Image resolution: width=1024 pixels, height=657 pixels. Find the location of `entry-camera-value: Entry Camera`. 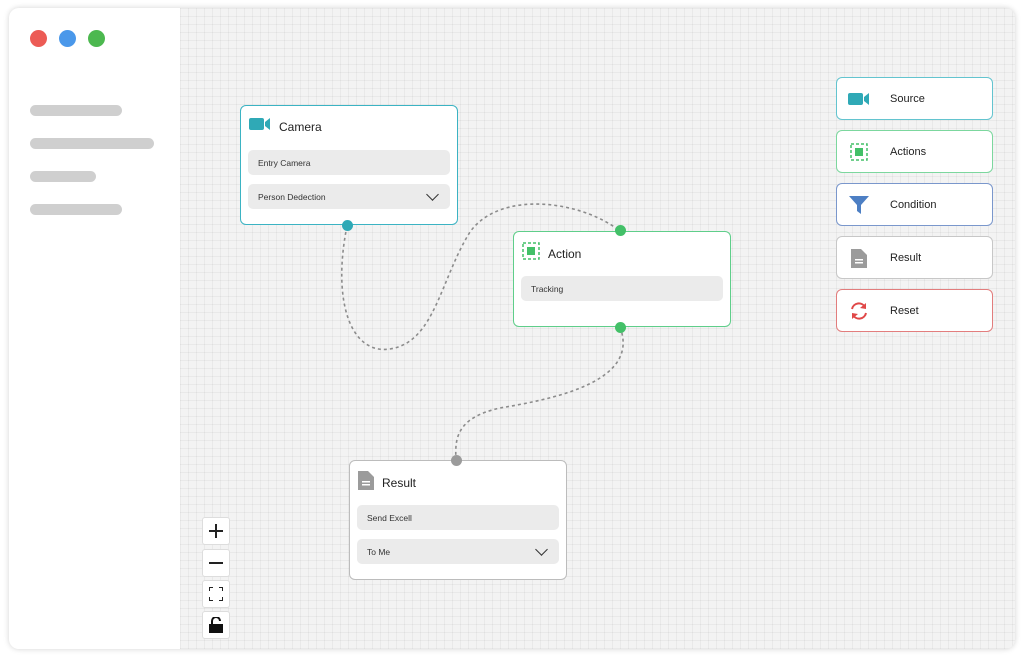

entry-camera-value: Entry Camera is located at coordinates (284, 162).